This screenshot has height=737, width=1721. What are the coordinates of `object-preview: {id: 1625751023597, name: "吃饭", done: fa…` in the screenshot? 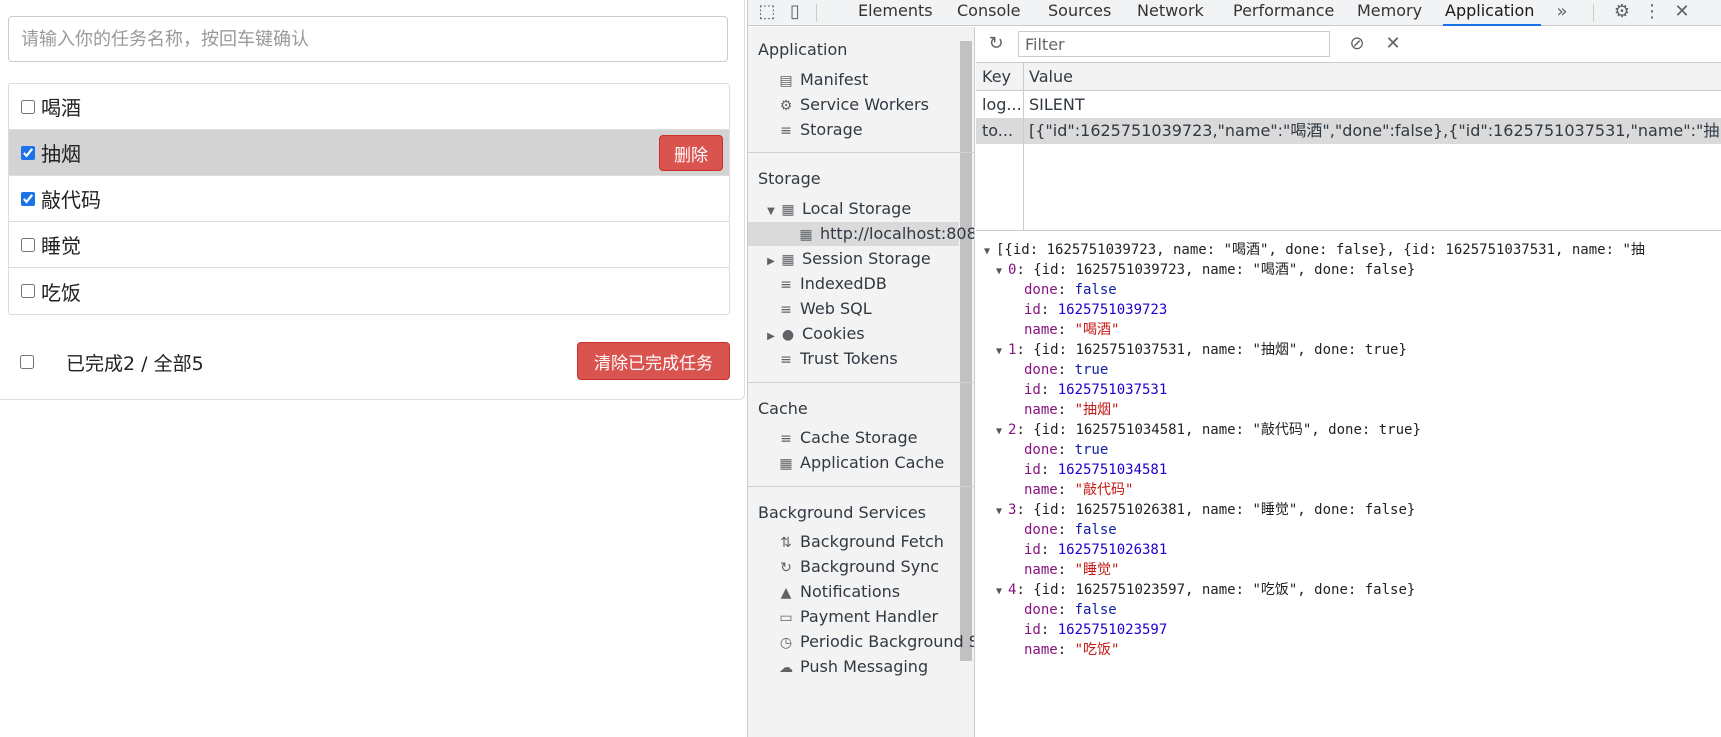 It's located at (1224, 590).